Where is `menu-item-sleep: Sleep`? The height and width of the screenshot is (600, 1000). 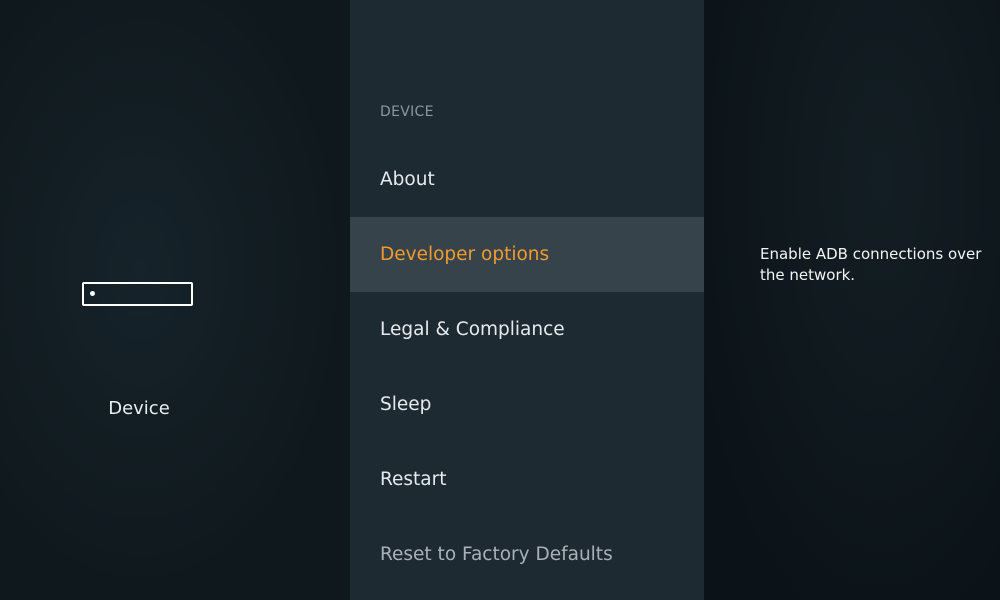
menu-item-sleep: Sleep is located at coordinates (527, 404).